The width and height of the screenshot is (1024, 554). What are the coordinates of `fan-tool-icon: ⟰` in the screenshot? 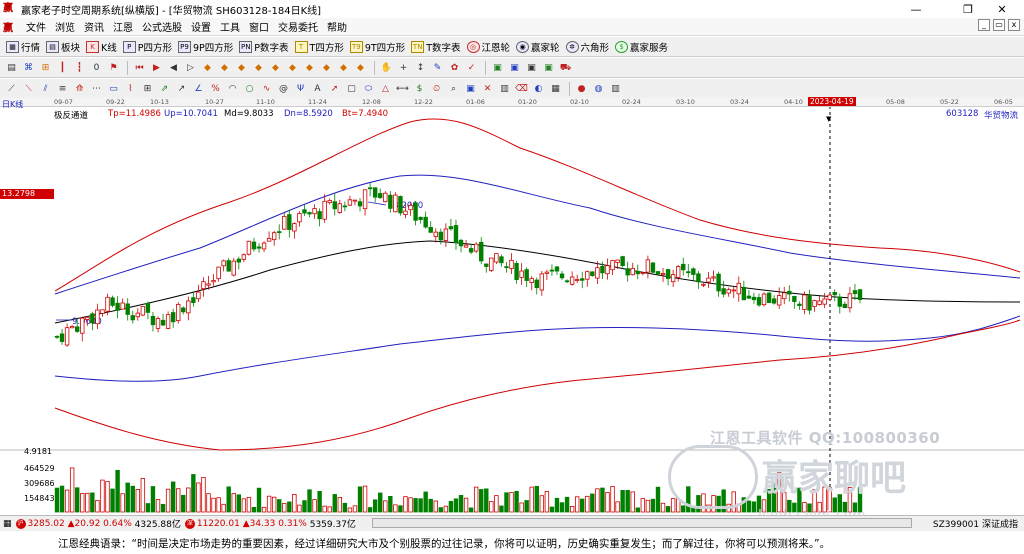 It's located at (79, 89).